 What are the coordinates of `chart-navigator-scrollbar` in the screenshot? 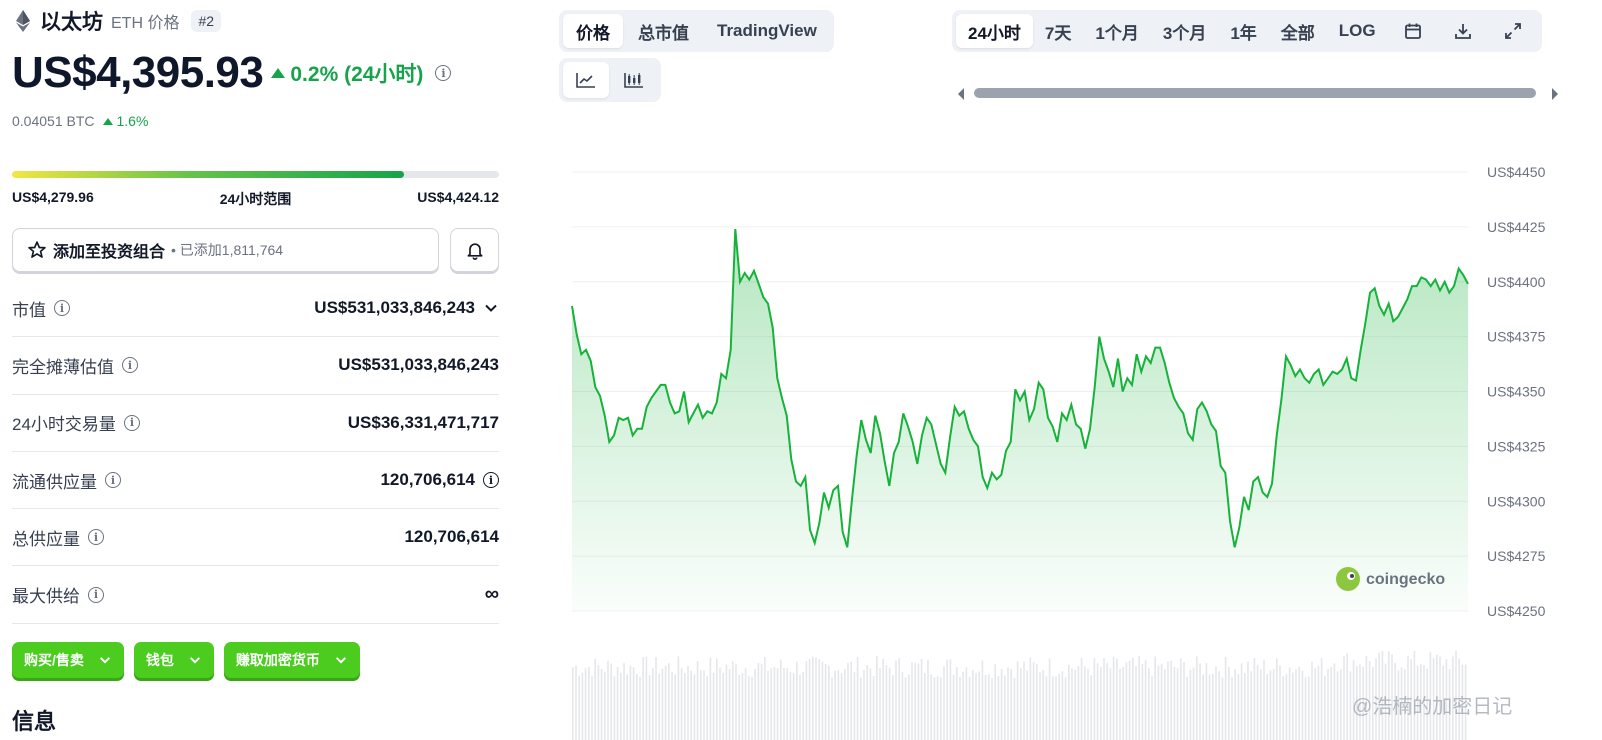 It's located at (1258, 93).